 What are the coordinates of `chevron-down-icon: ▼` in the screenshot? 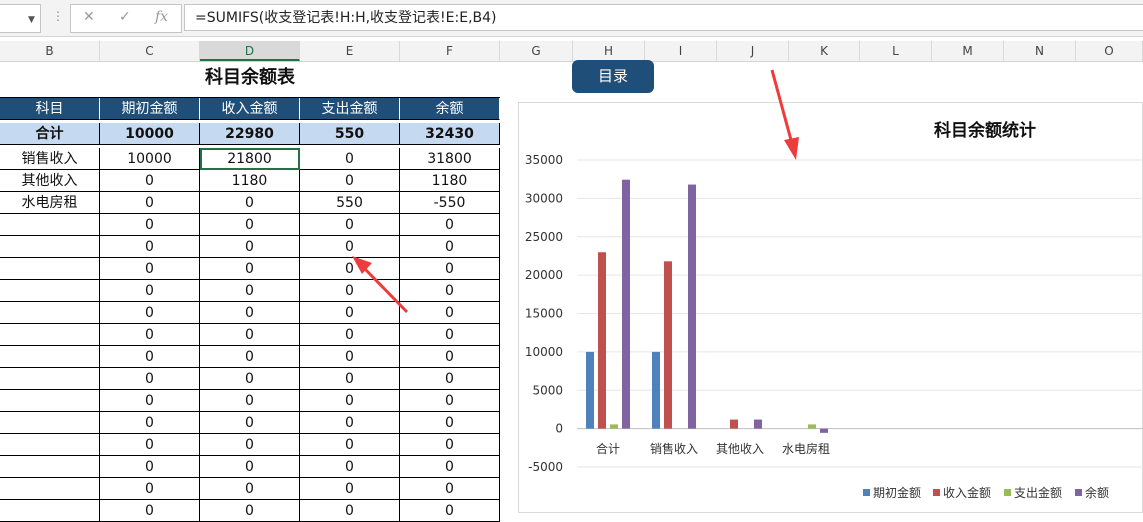 It's located at (31, 20).